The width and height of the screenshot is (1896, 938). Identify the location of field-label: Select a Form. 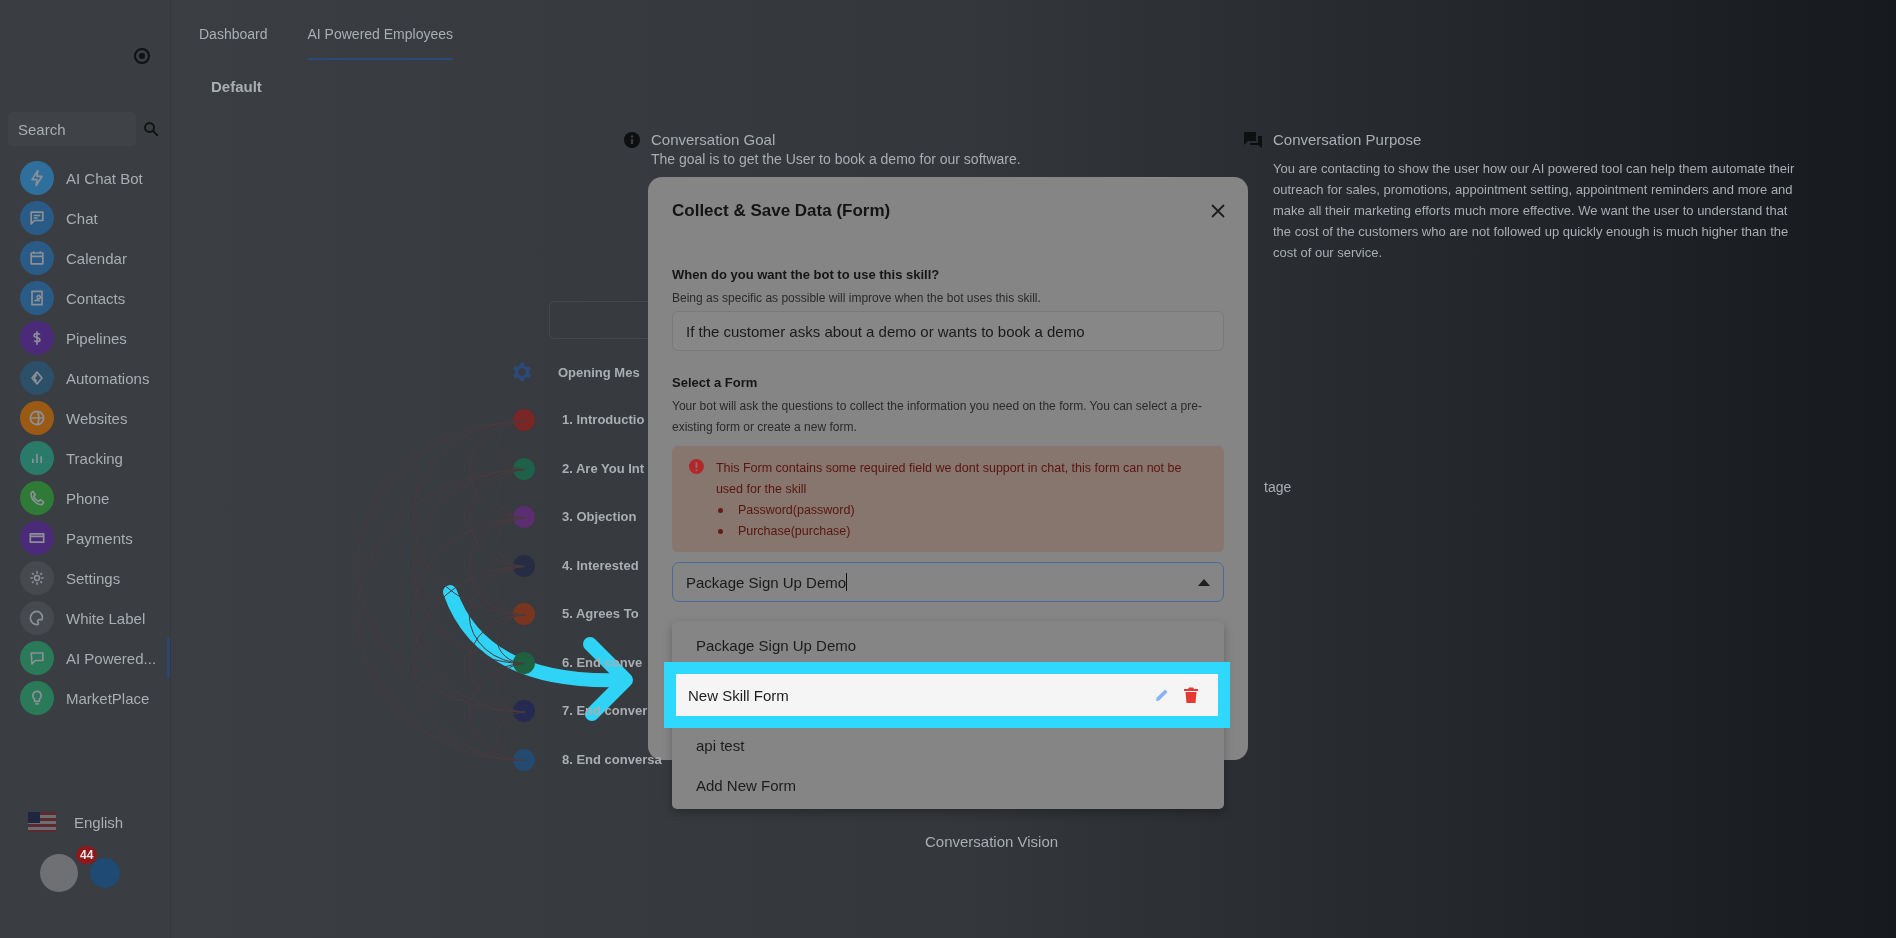
(715, 382).